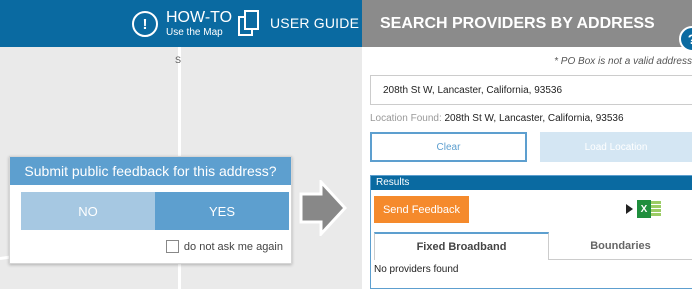 The width and height of the screenshot is (692, 289). Describe the element at coordinates (222, 211) in the screenshot. I see `yes-button: YES` at that location.